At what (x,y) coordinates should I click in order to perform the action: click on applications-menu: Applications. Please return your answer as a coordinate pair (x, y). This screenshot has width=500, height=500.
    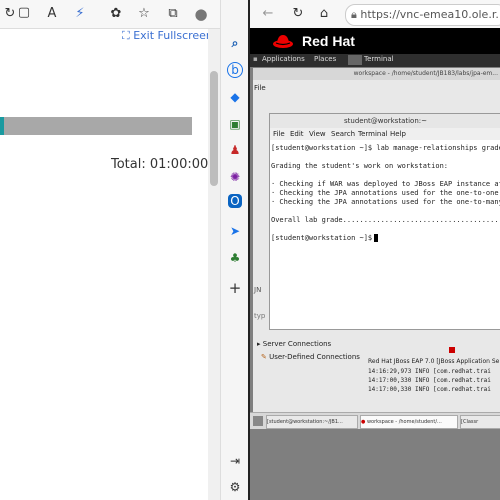
    Looking at the image, I should click on (283, 59).